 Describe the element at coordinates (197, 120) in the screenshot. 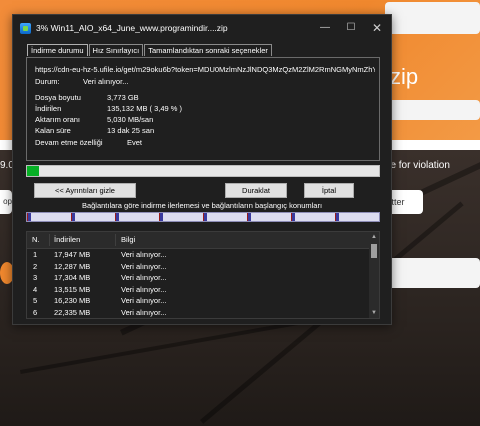

I see `transfer-rate-row: Aktarım oranı 5,030 MB/san` at that location.